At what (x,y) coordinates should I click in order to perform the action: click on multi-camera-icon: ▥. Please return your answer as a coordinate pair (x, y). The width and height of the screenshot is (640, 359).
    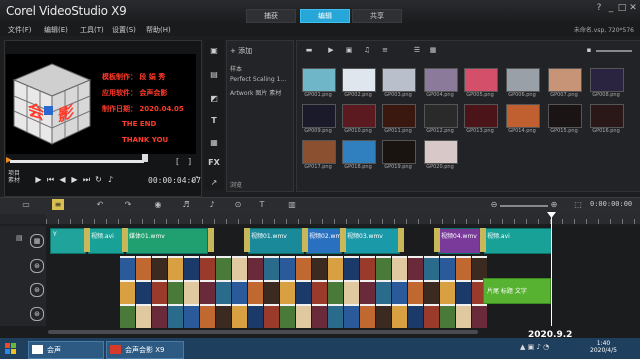
    Looking at the image, I should click on (292, 204).